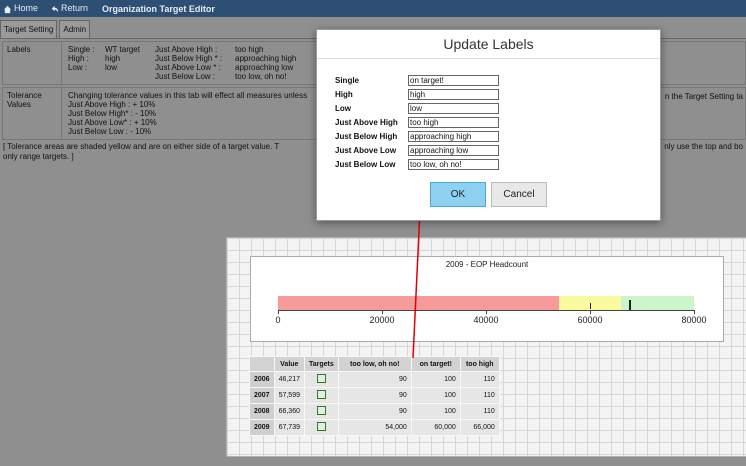 The image size is (746, 466). Describe the element at coordinates (347, 80) in the screenshot. I see `single-label: Single` at that location.